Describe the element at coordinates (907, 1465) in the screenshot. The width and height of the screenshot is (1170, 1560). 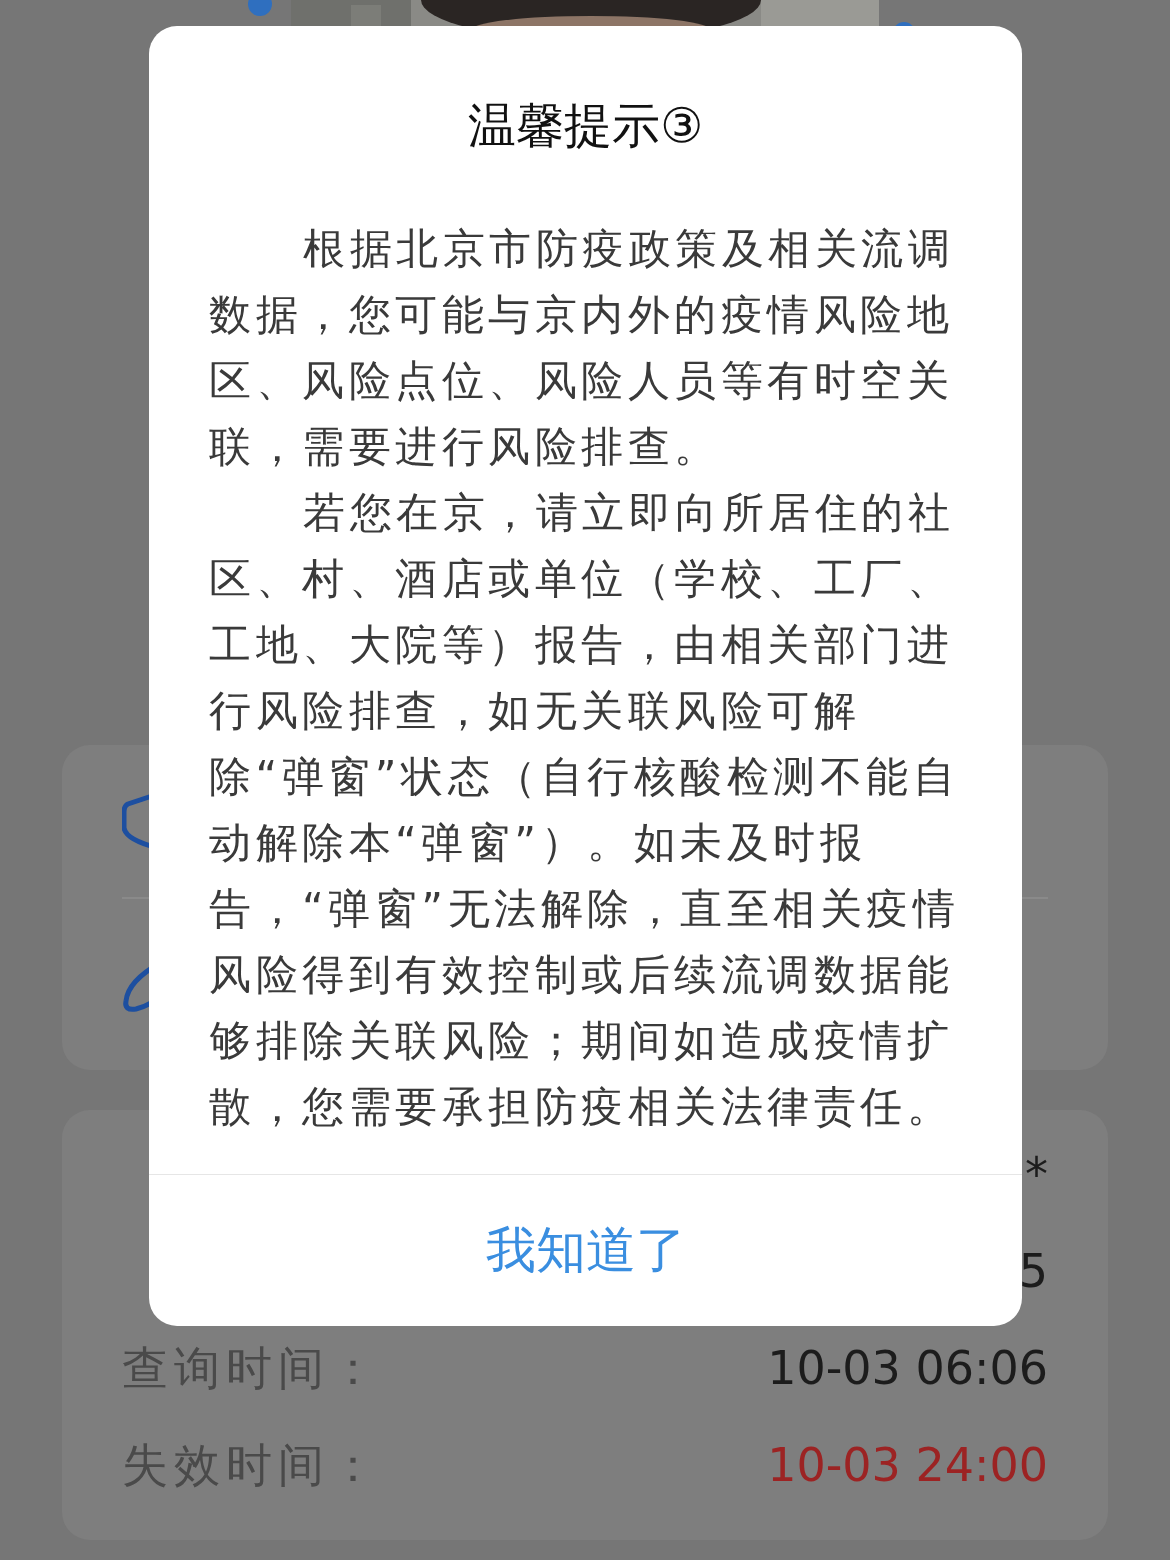
I see `field-value: 10-03 24:00` at that location.